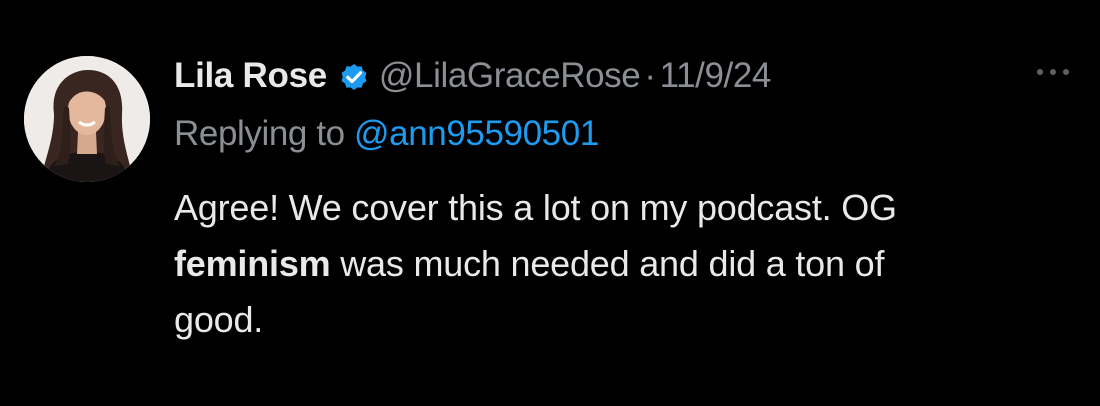  What do you see at coordinates (476, 133) in the screenshot?
I see `replying-to-user-link: @ann95590501` at bounding box center [476, 133].